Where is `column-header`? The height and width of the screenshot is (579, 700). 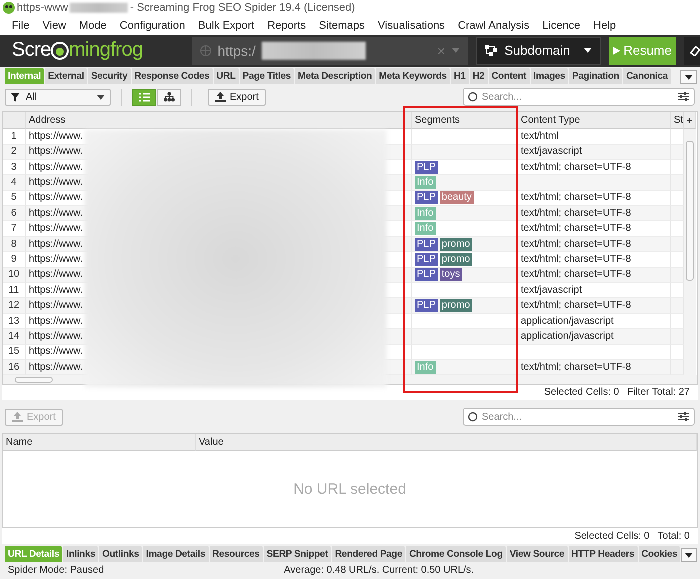
column-header is located at coordinates (14, 121).